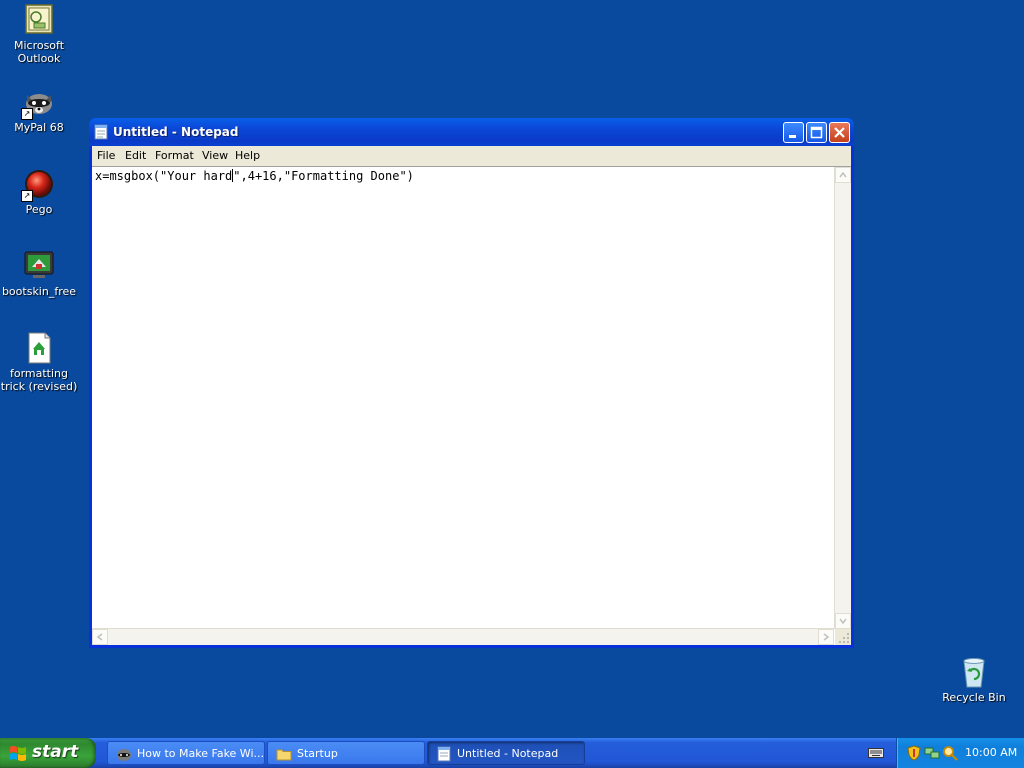  Describe the element at coordinates (793, 132) in the screenshot. I see `minimize-button` at that location.